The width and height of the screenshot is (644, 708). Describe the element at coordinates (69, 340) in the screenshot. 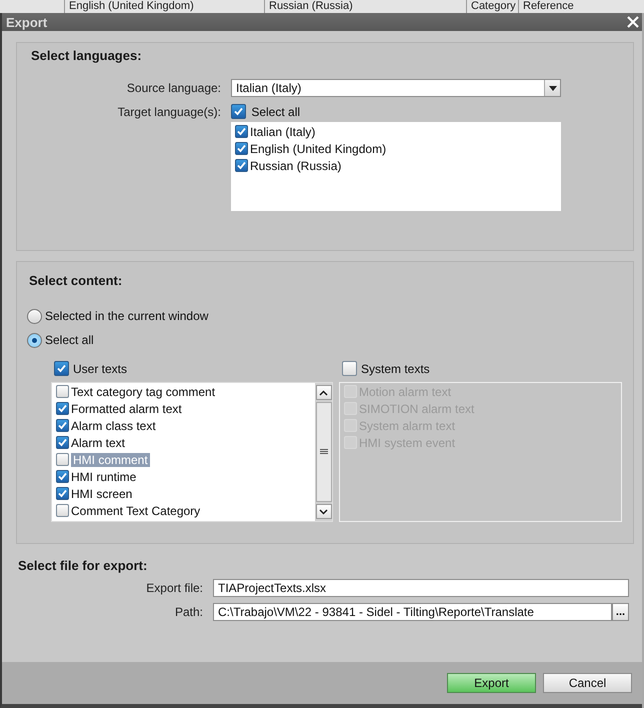

I see `radio-label: Select all` at that location.